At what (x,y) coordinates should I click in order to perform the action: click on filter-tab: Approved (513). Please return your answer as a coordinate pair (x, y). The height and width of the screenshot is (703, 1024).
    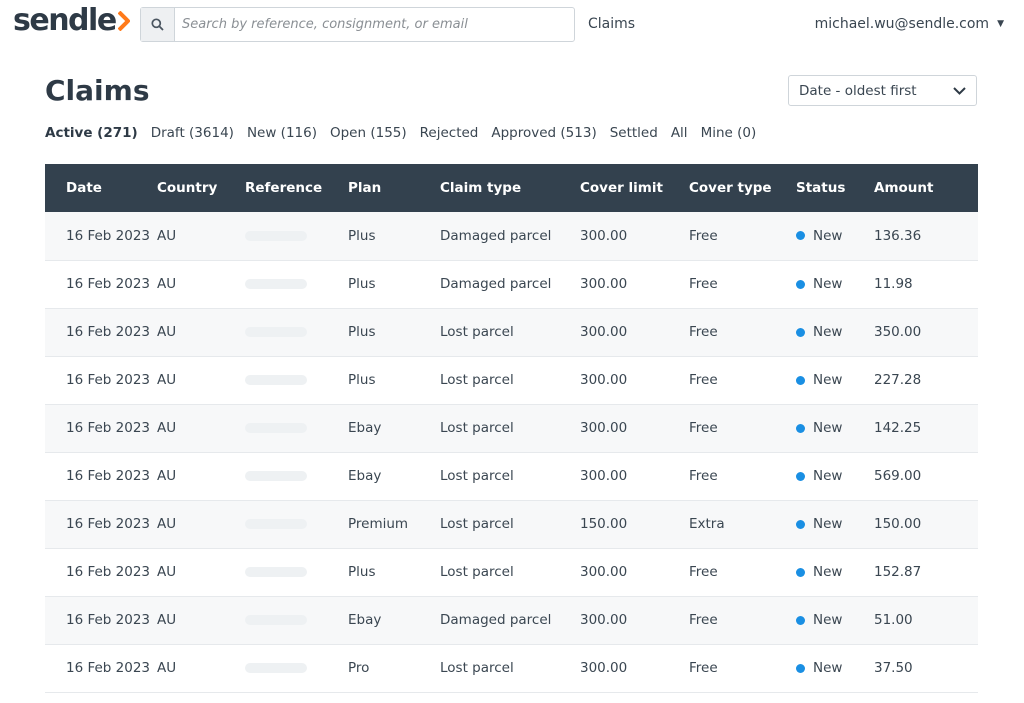
    Looking at the image, I should click on (543, 133).